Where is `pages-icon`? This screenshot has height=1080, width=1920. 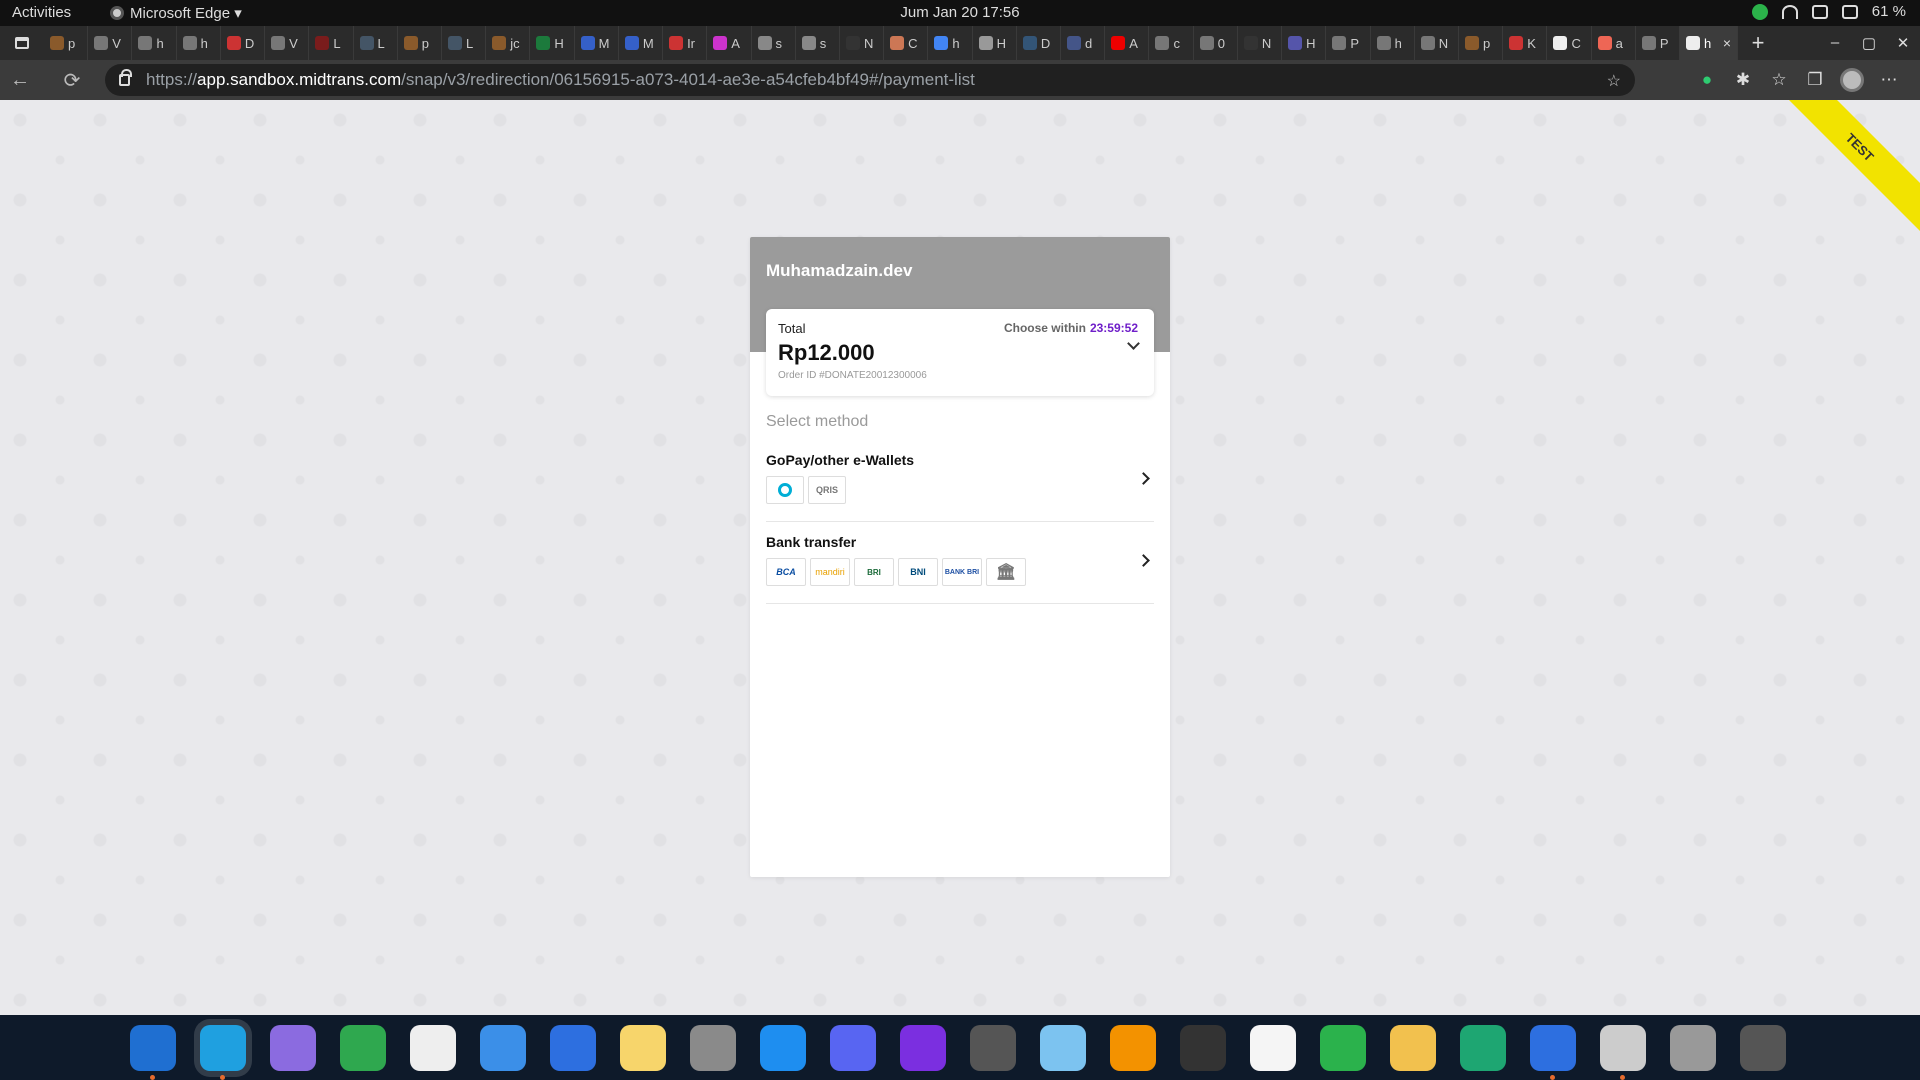
pages-icon is located at coordinates (1413, 1048).